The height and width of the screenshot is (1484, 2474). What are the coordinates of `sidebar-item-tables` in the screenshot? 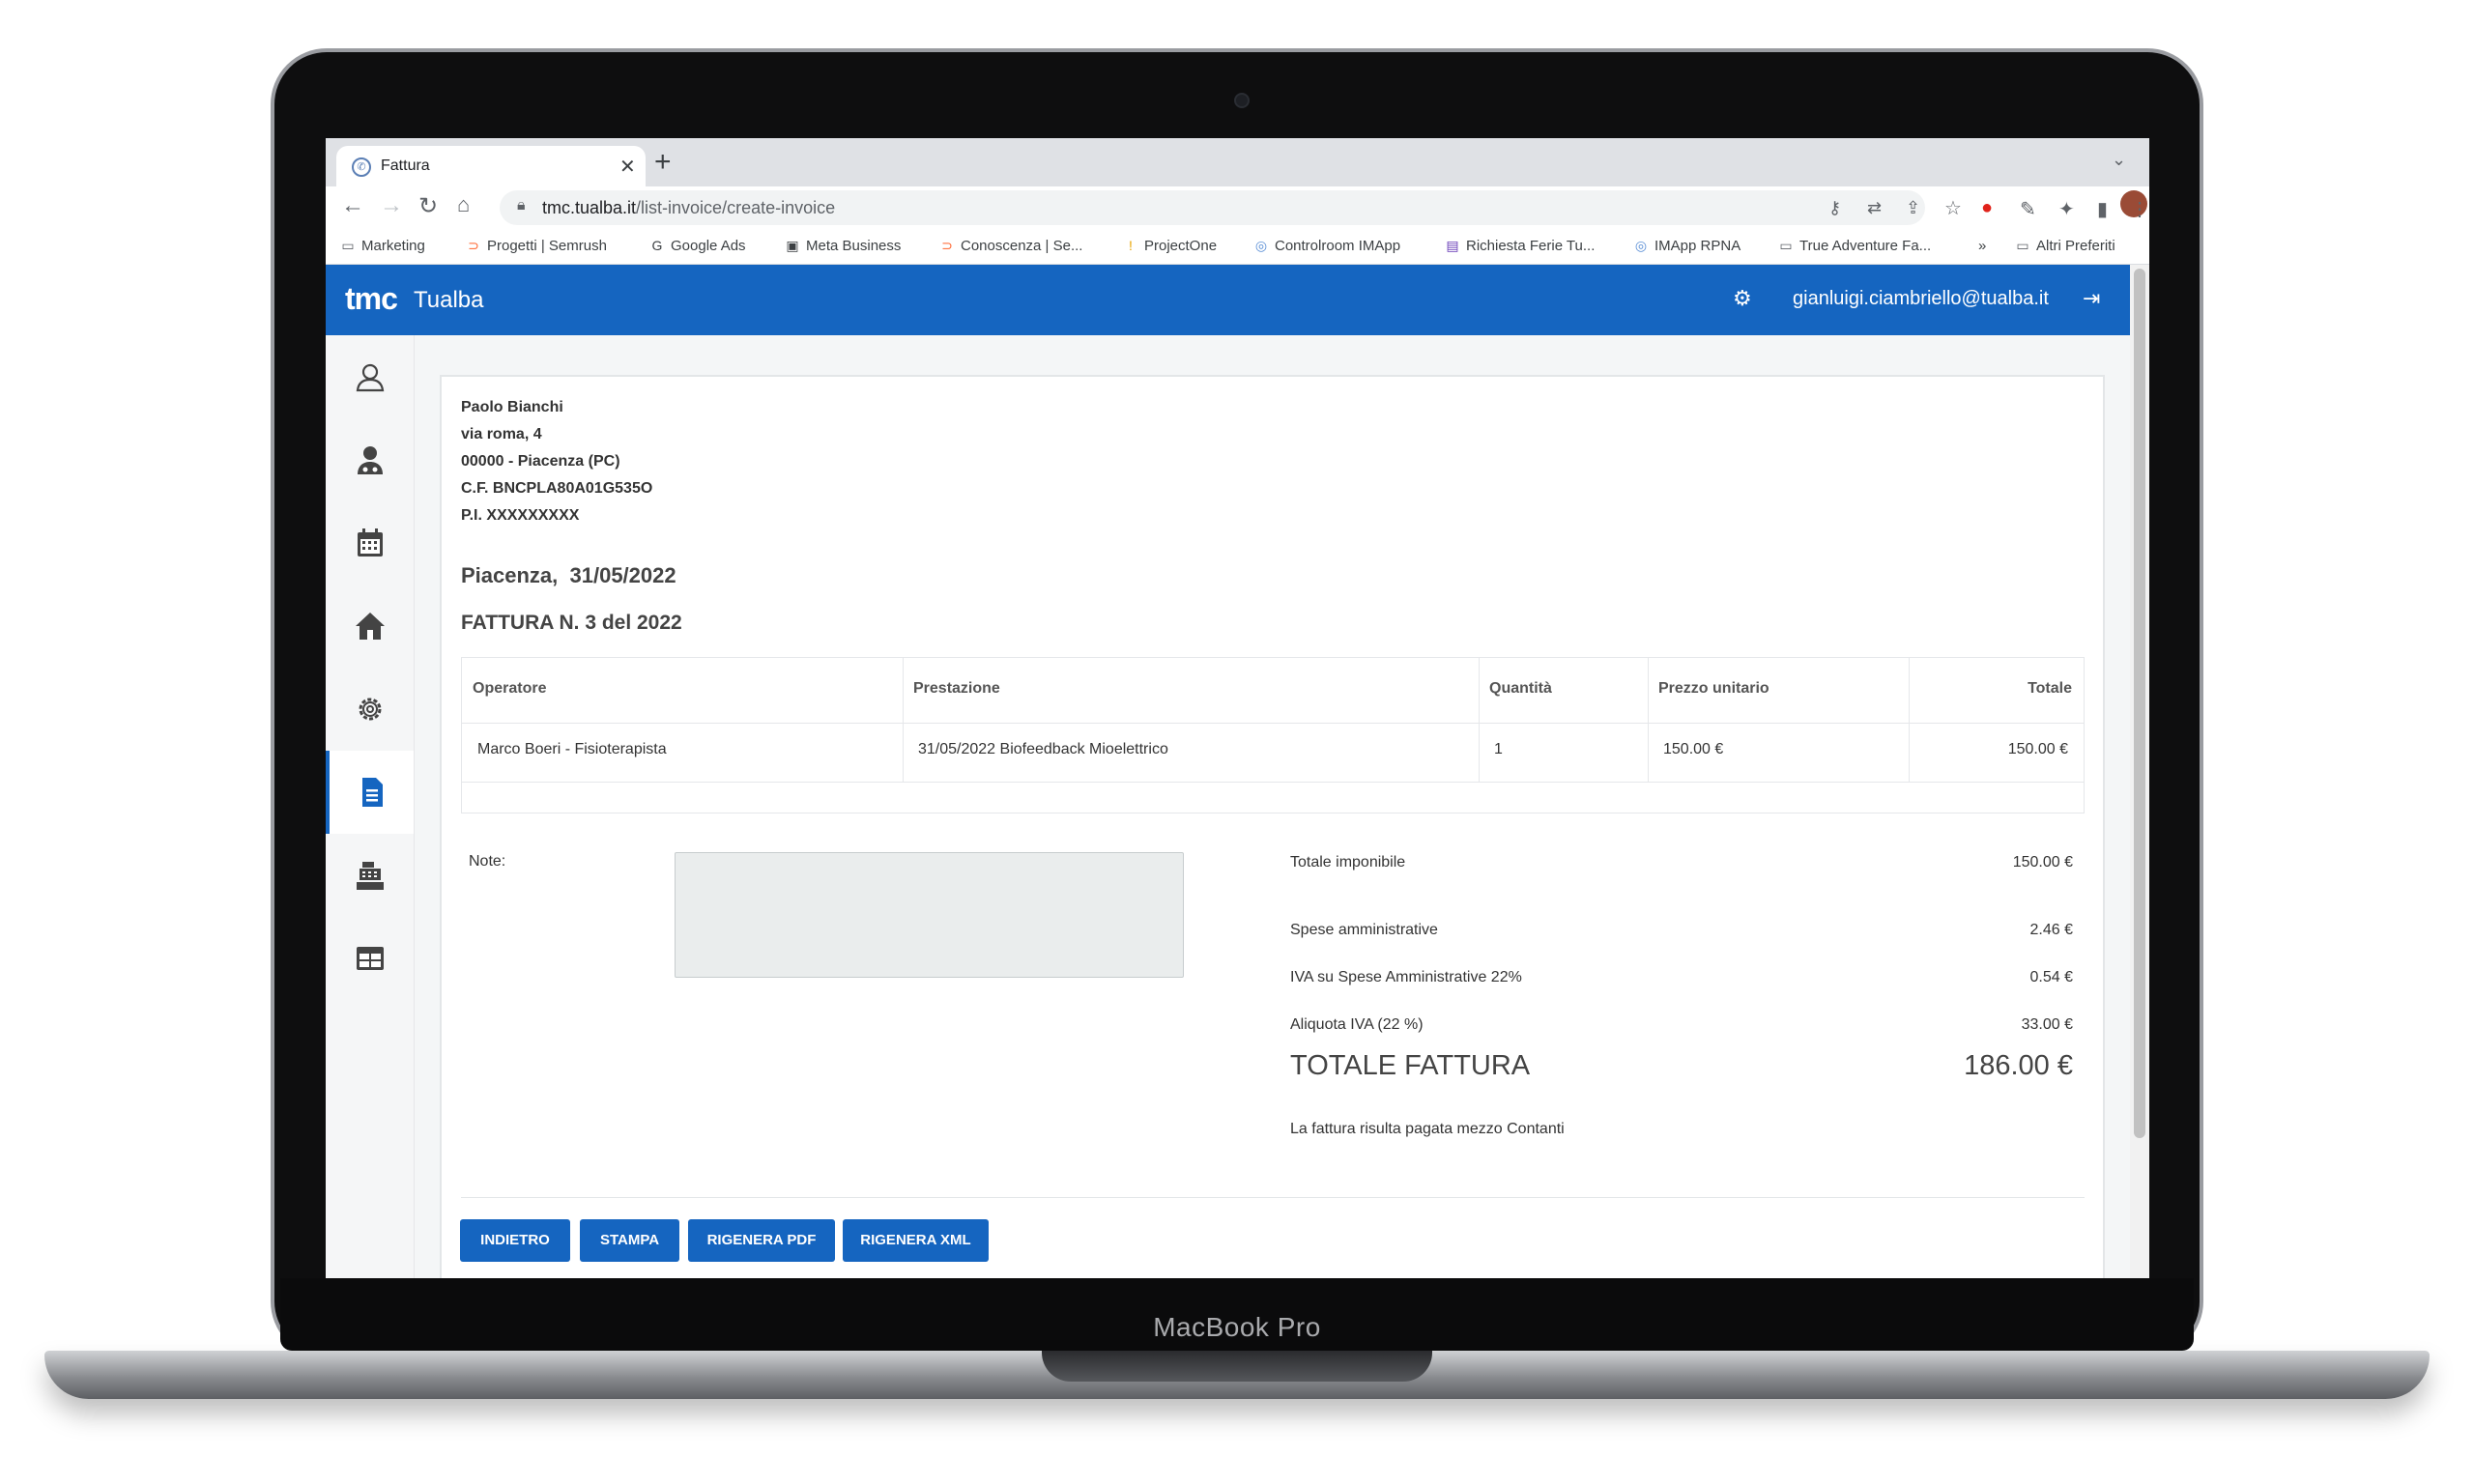 It's located at (370, 959).